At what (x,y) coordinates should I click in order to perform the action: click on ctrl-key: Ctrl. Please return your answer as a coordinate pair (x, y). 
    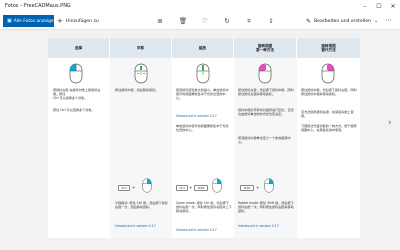
    Looking at the image, I should click on (124, 188).